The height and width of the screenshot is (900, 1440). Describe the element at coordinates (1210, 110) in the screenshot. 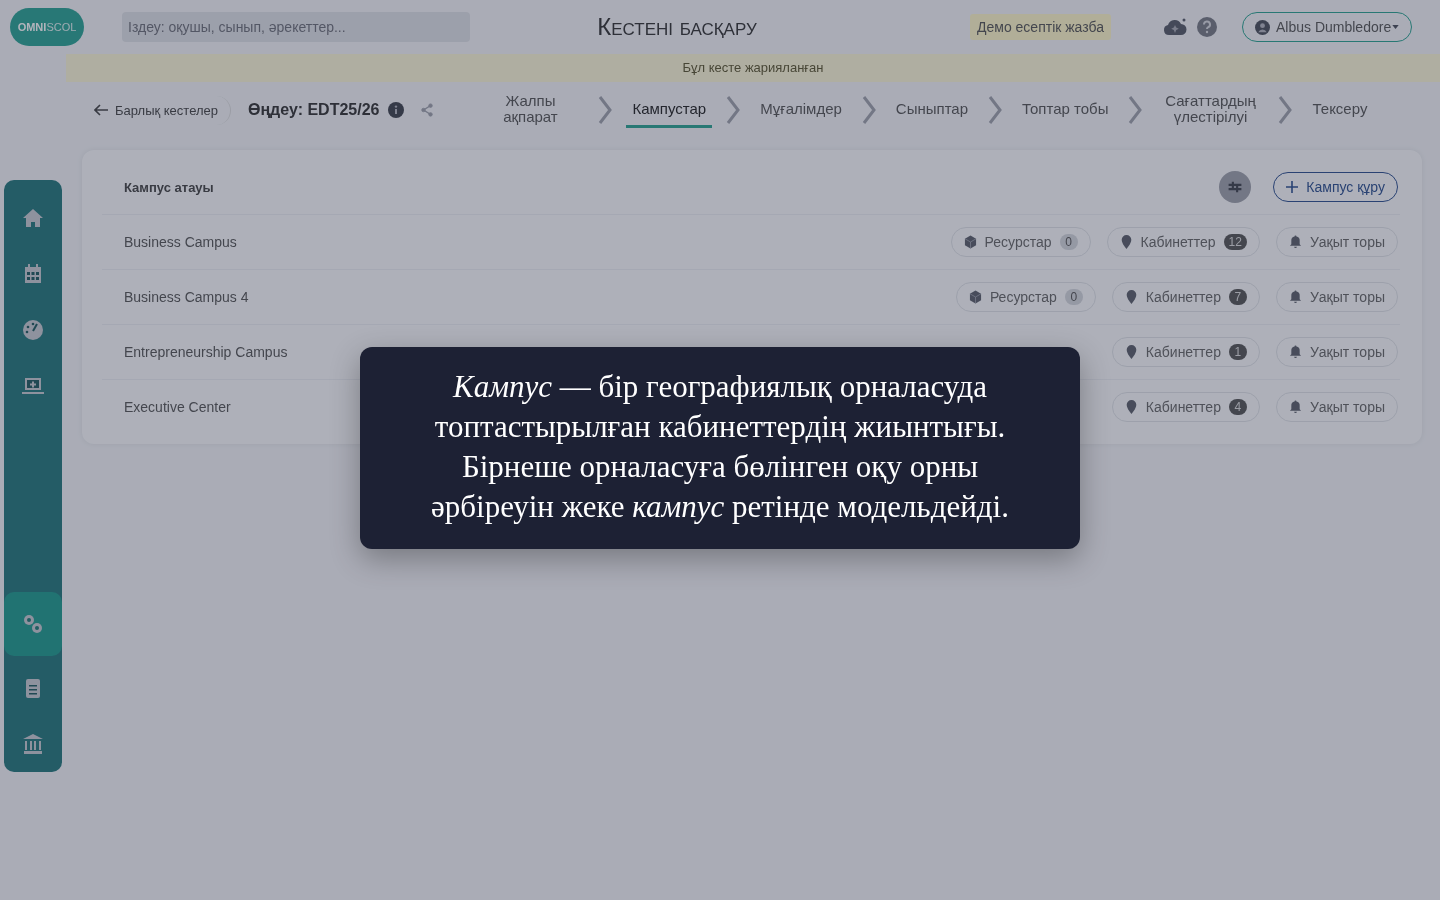

I see `step-tab: Сағаттардың үлестірілуі` at that location.